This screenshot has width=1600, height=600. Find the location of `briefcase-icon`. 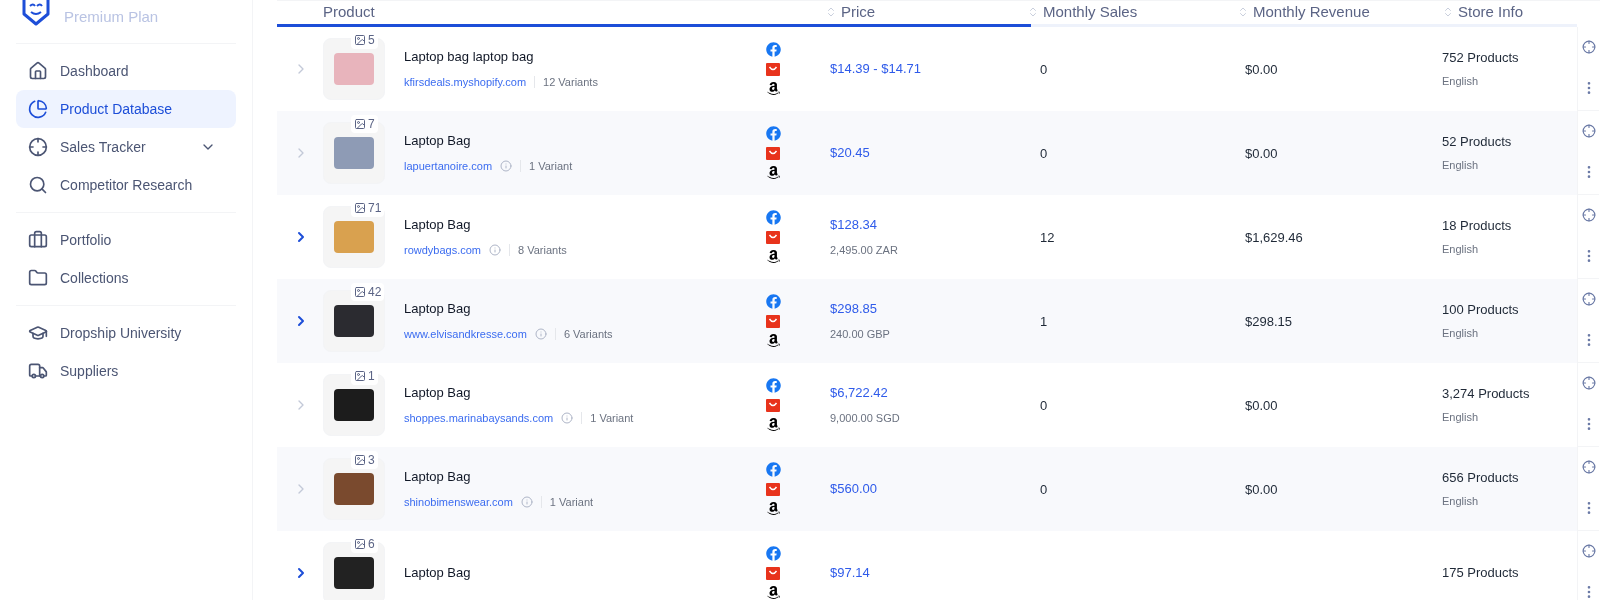

briefcase-icon is located at coordinates (38, 240).